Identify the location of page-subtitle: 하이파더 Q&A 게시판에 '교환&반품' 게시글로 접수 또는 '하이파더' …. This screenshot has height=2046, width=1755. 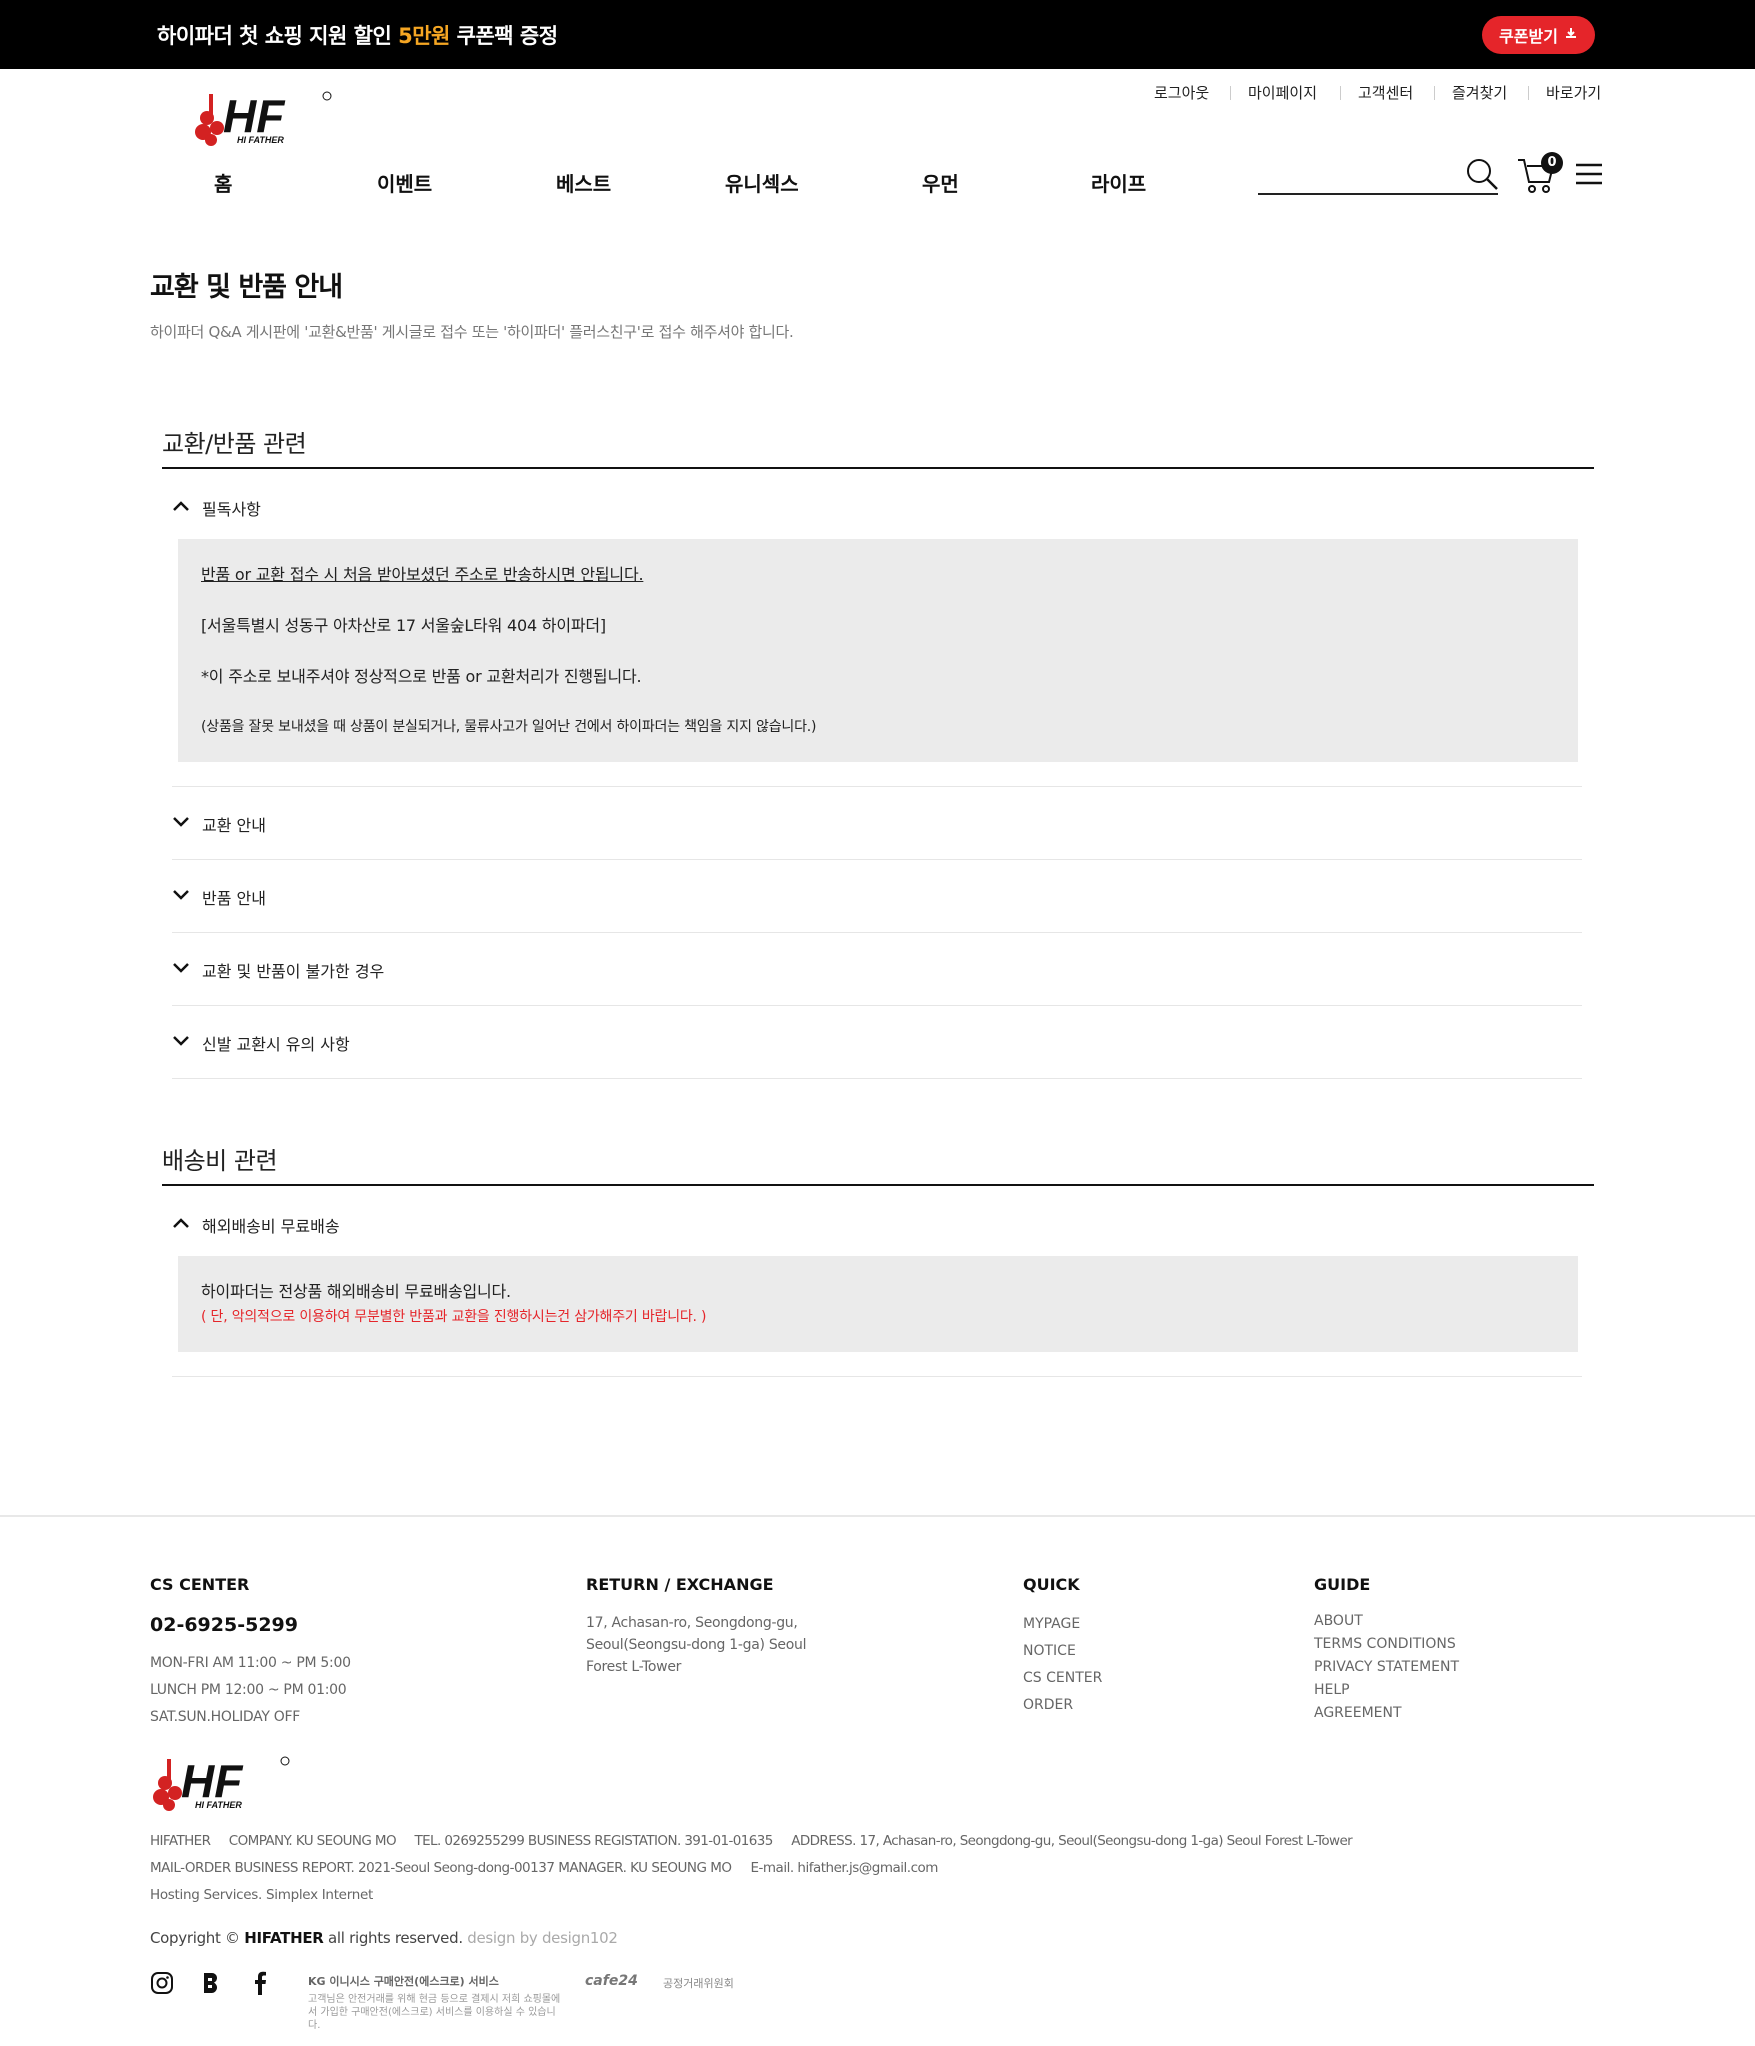
(472, 332).